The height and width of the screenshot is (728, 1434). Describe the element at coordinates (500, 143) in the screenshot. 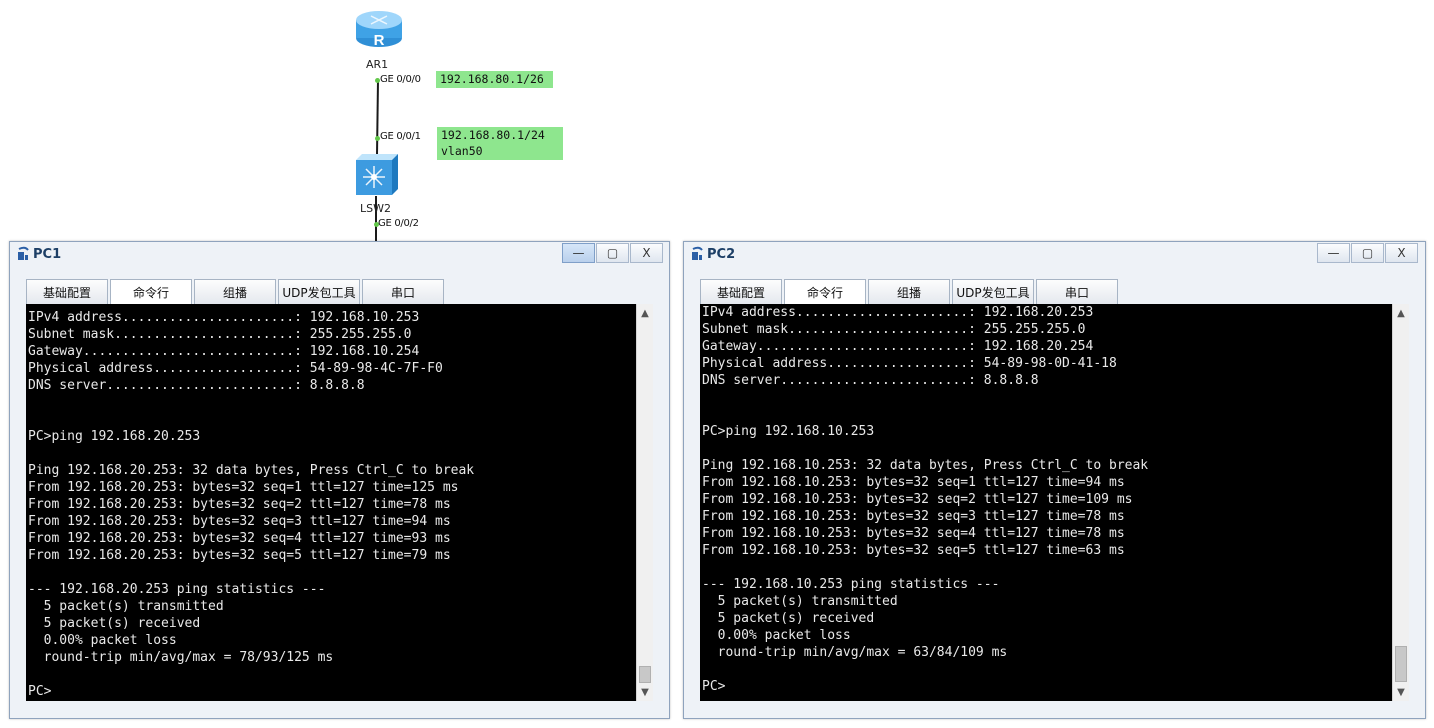

I see `ip-note-lsw2: 192.168.80.1/24 vlan50` at that location.